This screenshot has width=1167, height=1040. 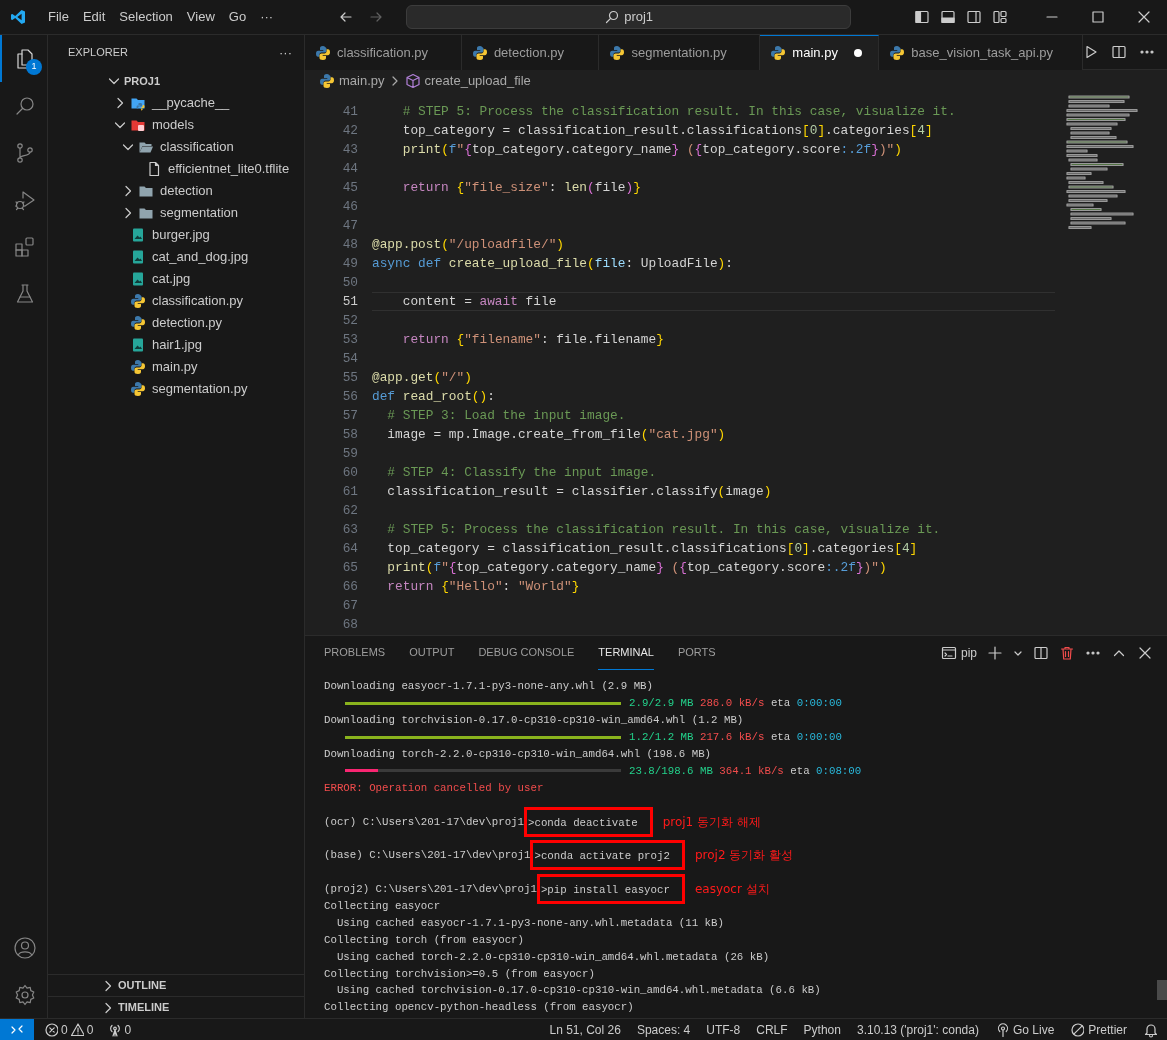 I want to click on terminal-line: Collecting torch (from easyocr), so click(x=424, y=940).